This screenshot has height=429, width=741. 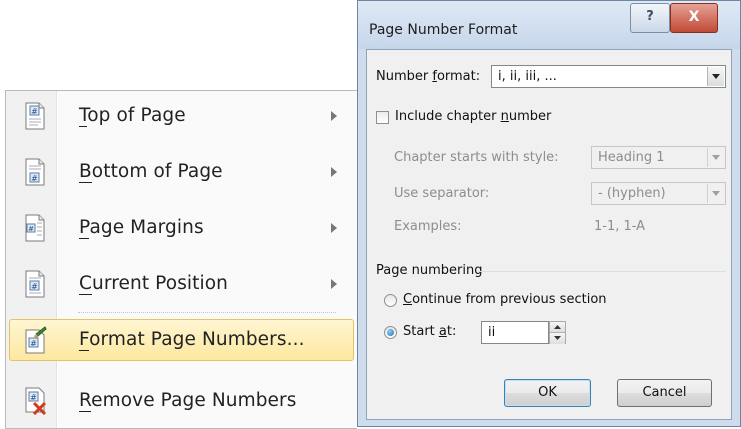 I want to click on dialog-title-bar: Page Number Format ? X, so click(x=549, y=25).